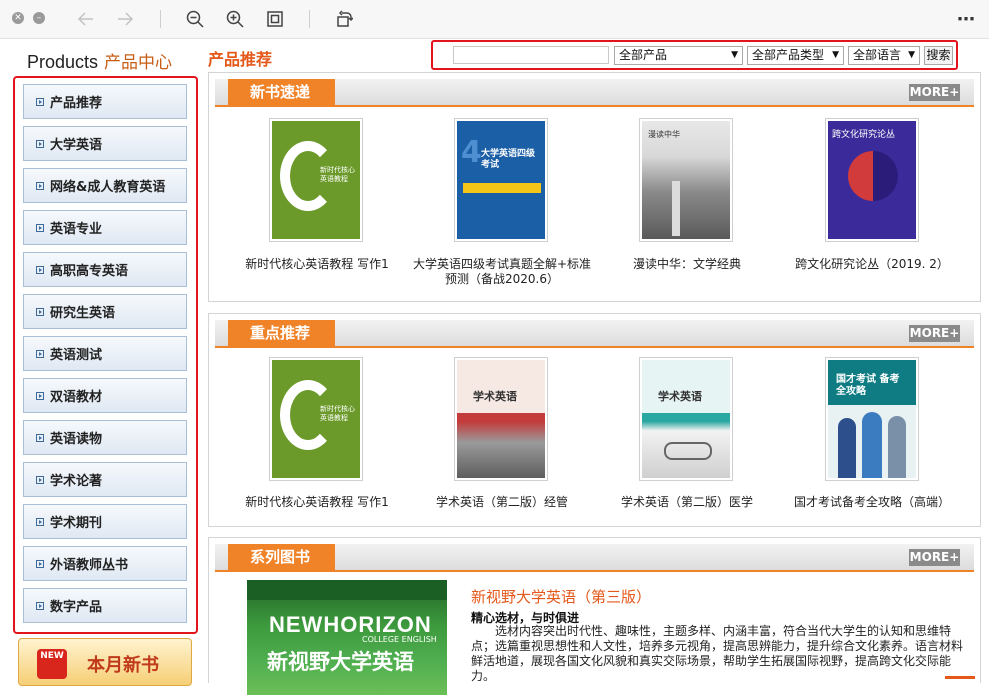 The image size is (989, 695). Describe the element at coordinates (105, 395) in the screenshot. I see `sidebar-item-bilingual-textbooks: 双语教材` at that location.